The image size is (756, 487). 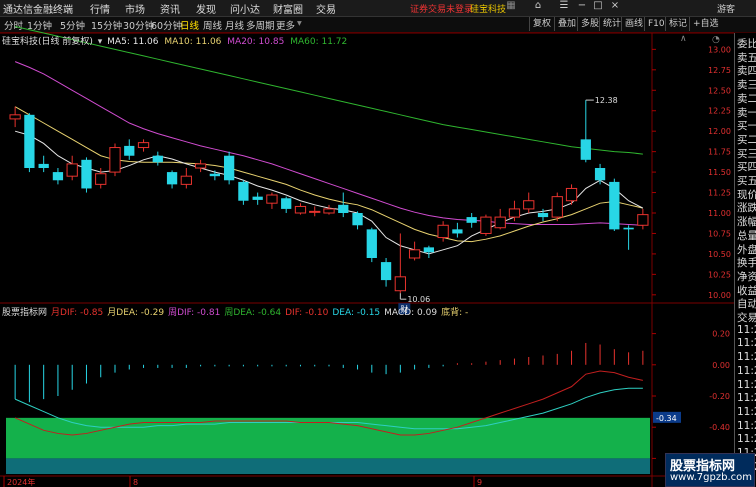 I want to click on macd-tick-label-2: -0.20, so click(x=719, y=396).